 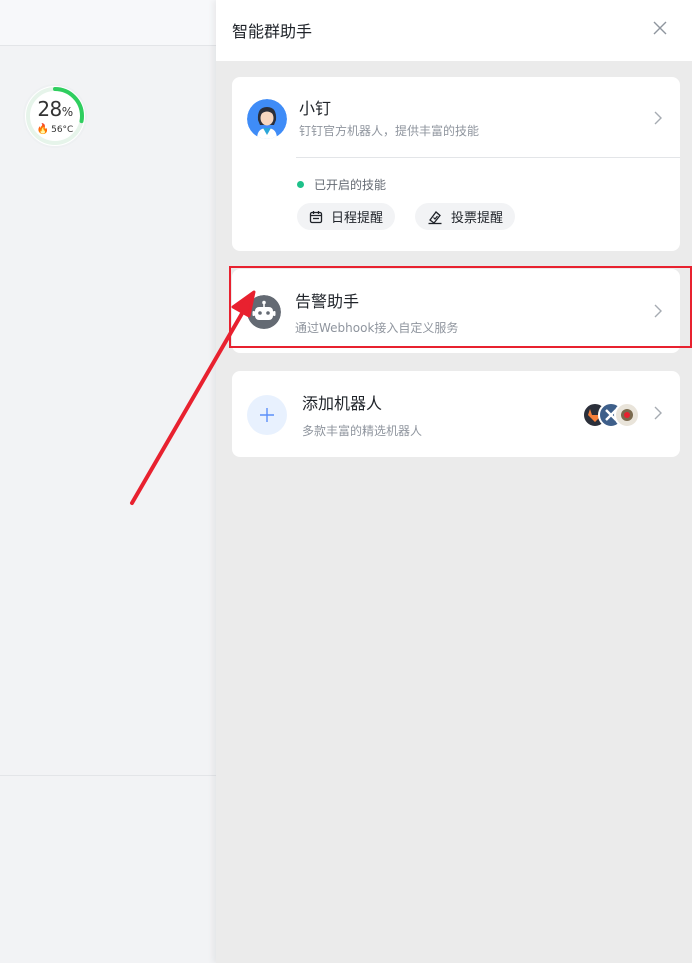 I want to click on robot-icon, so click(x=264, y=312).